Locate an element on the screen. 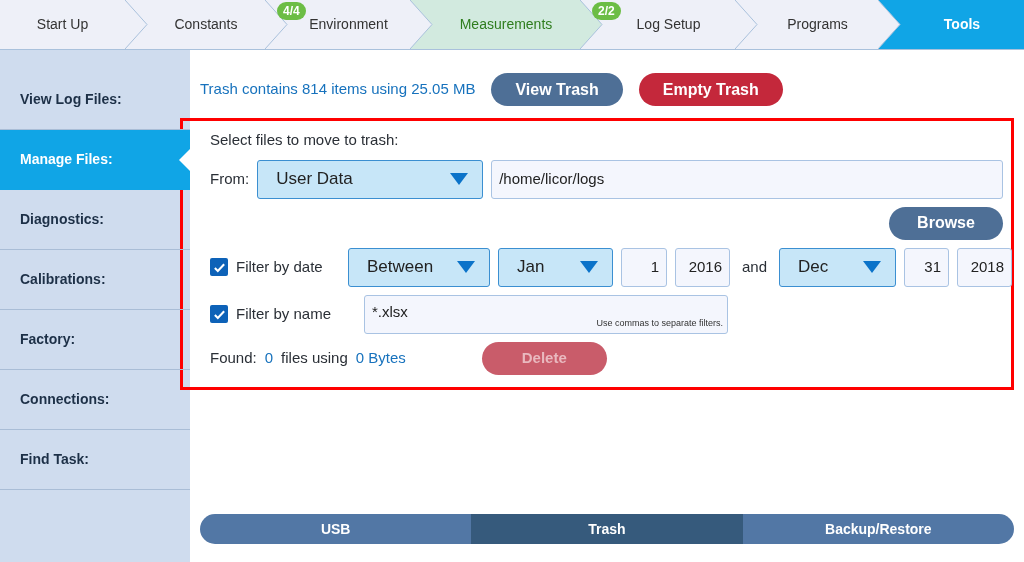 This screenshot has height=562, width=1024. found-text: files using is located at coordinates (314, 357).